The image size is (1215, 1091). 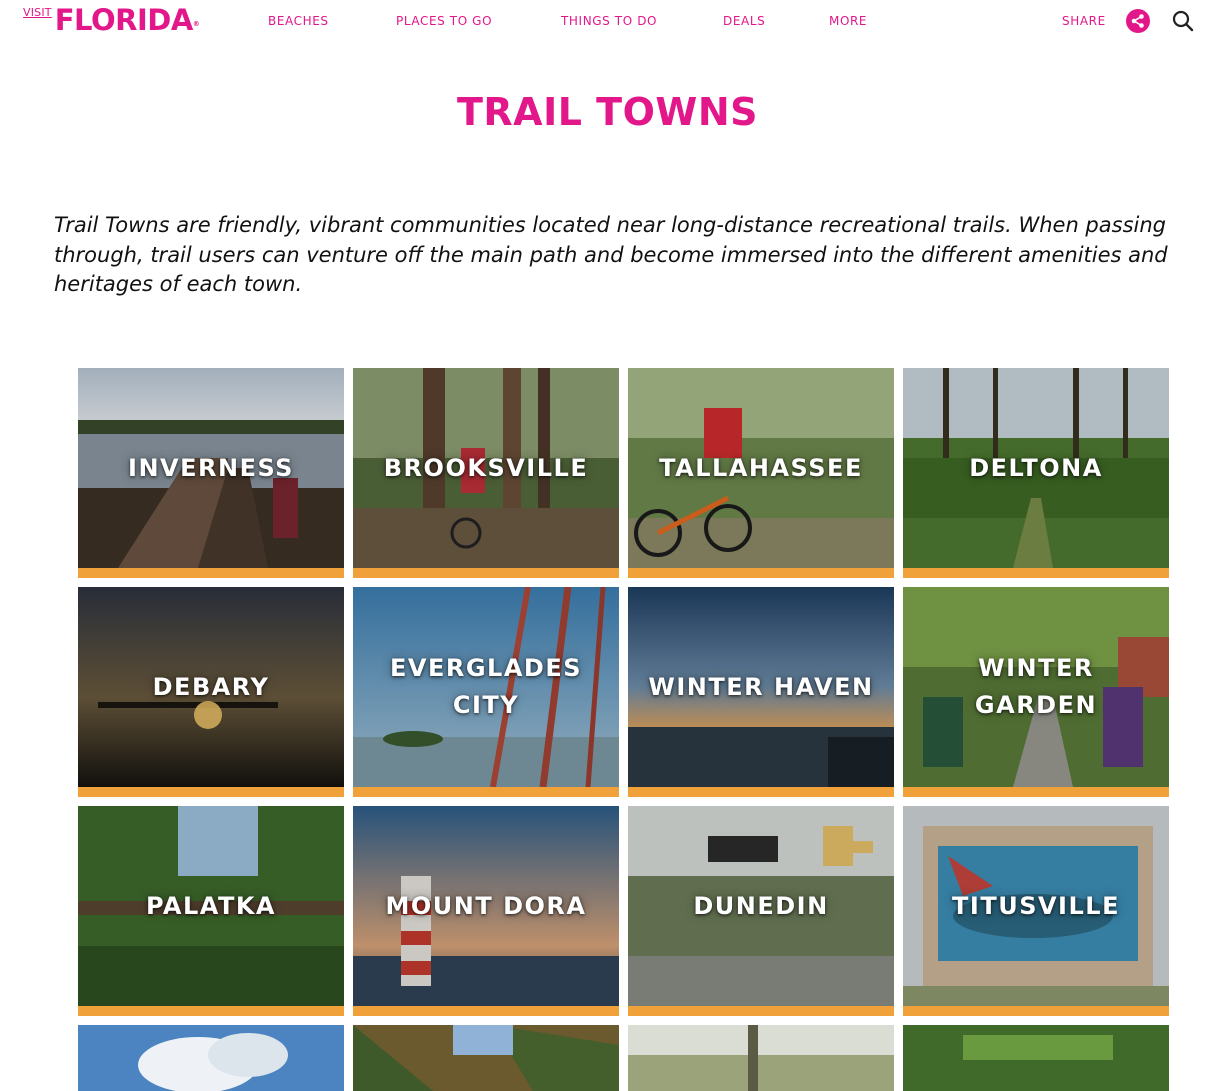 I want to click on search-button, so click(x=1183, y=21).